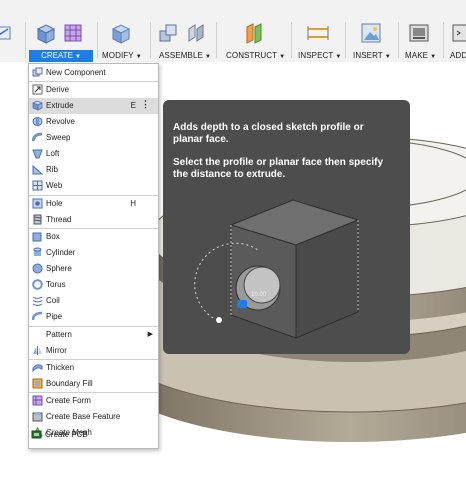  Describe the element at coordinates (417, 55) in the screenshot. I see `tab-make-label: MAKE` at that location.